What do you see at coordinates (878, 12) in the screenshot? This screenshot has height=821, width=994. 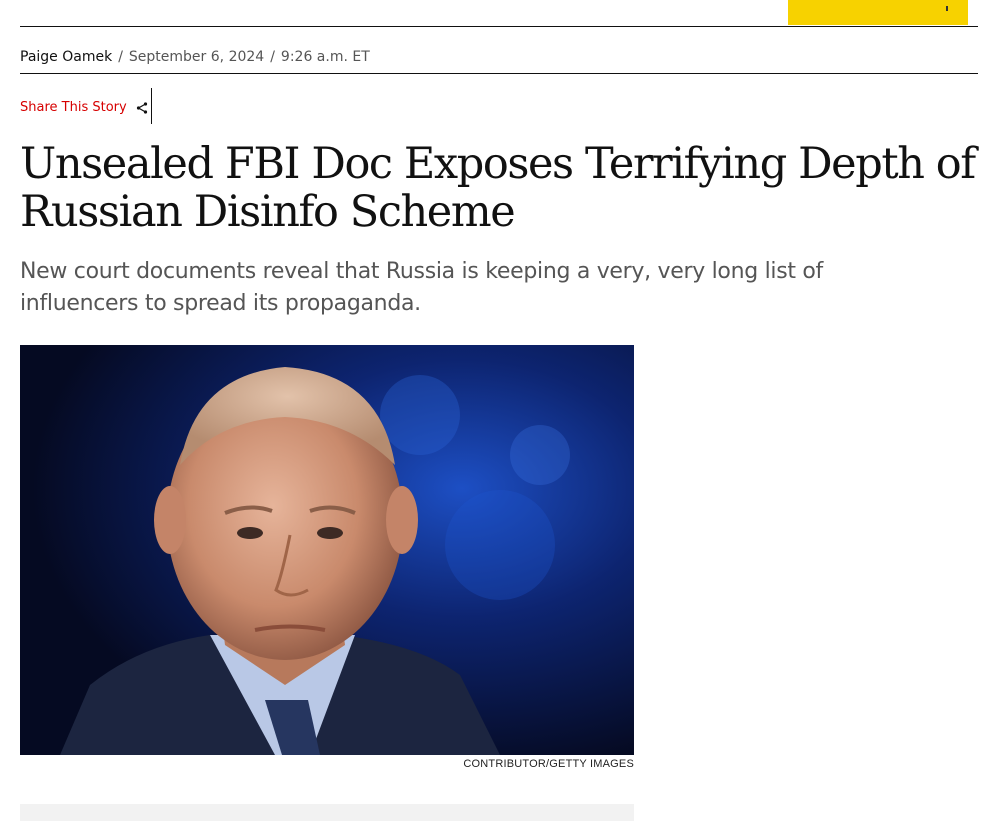 I see `yellow-banner-tab` at bounding box center [878, 12].